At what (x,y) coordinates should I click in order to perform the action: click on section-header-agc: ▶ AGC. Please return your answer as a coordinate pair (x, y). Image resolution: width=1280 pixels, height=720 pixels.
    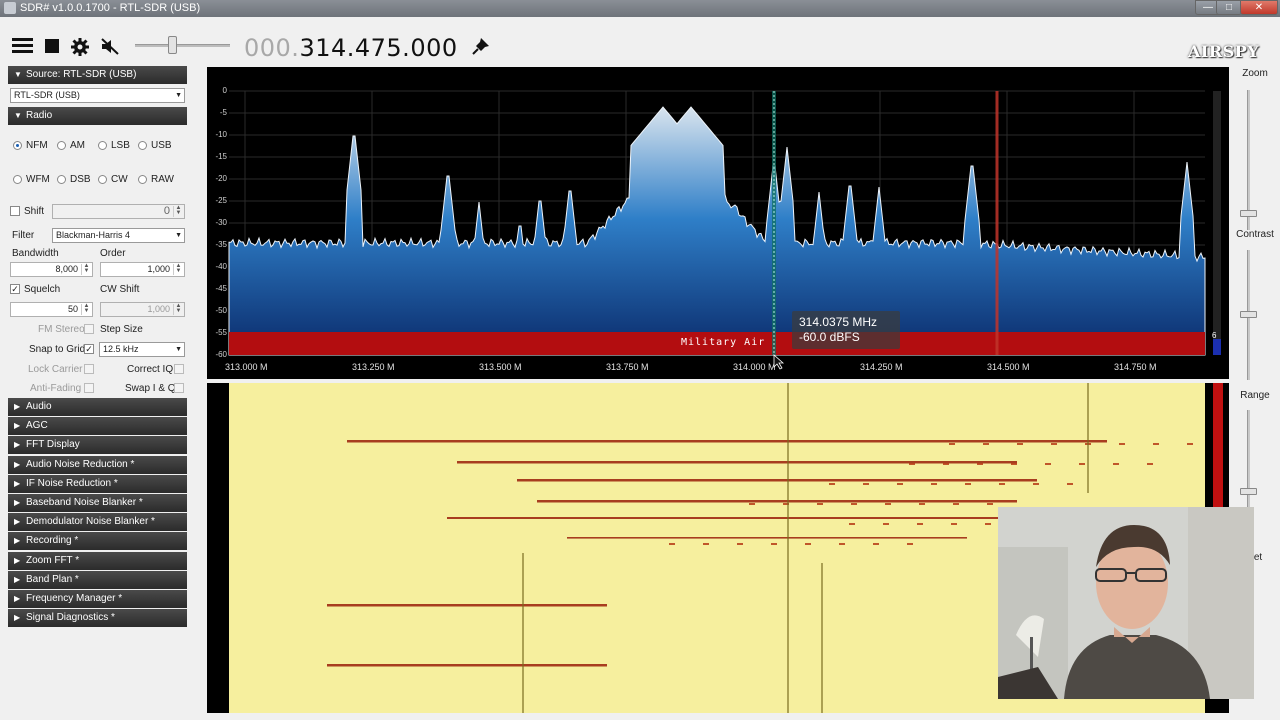
    Looking at the image, I should click on (97, 426).